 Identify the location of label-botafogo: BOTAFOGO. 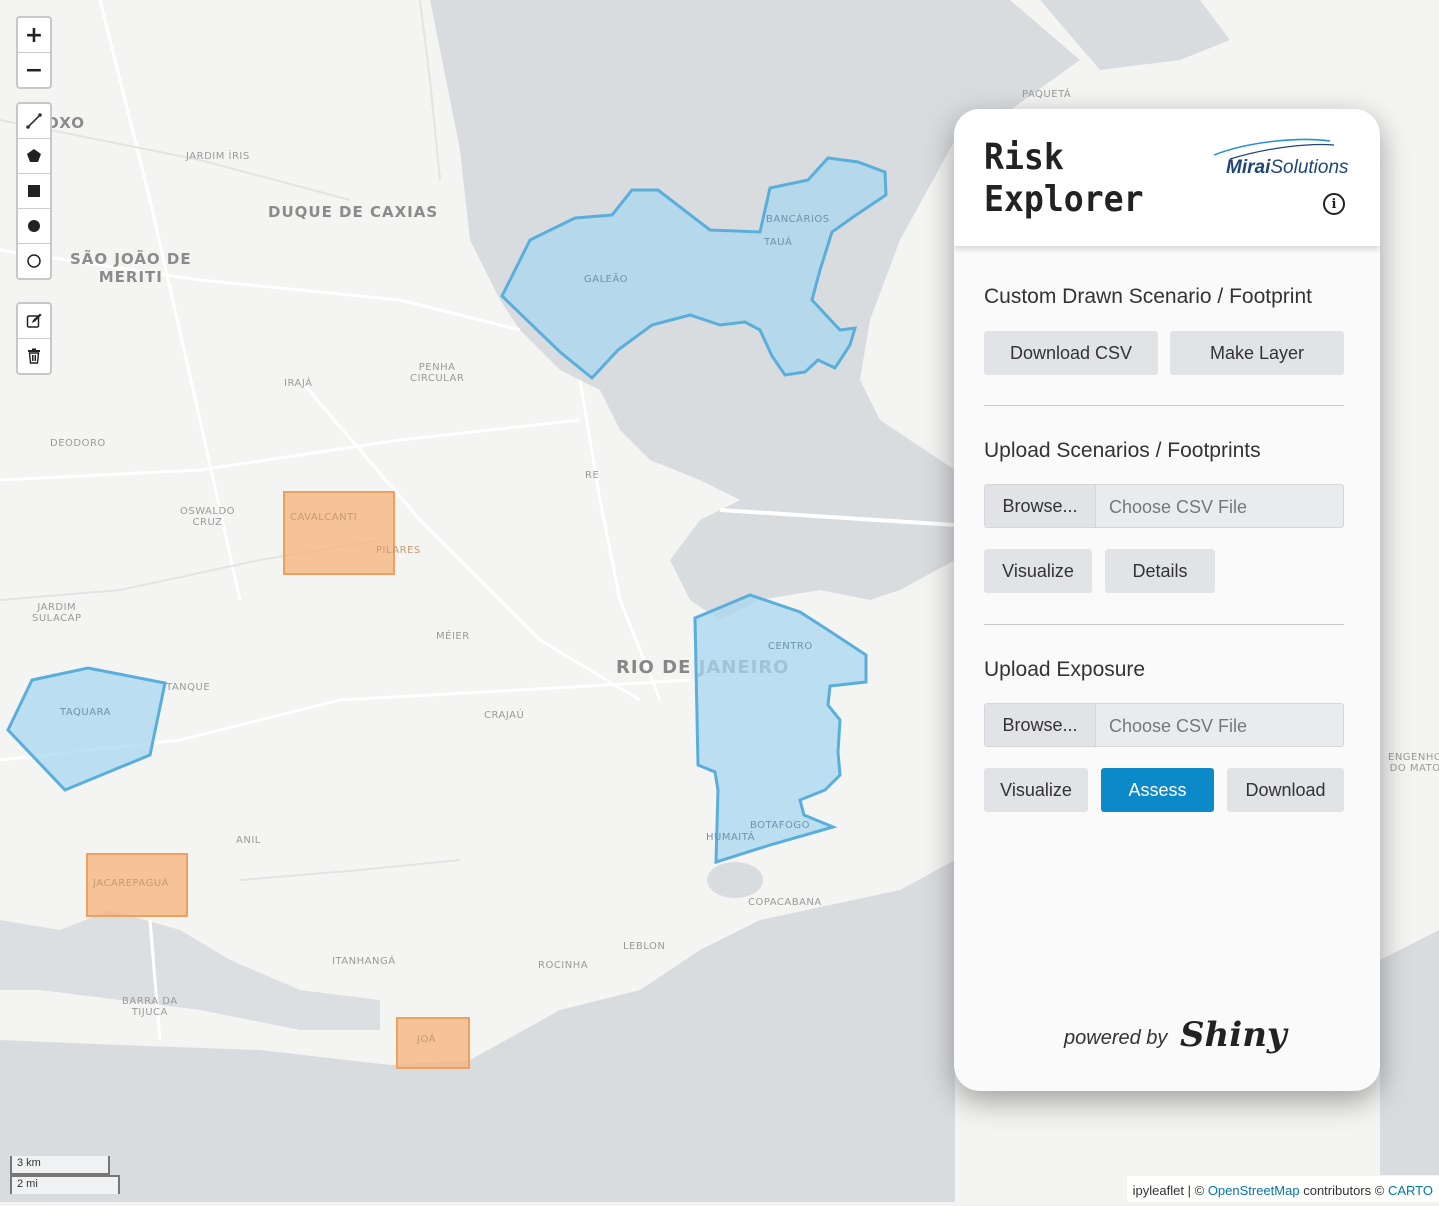
(780, 825).